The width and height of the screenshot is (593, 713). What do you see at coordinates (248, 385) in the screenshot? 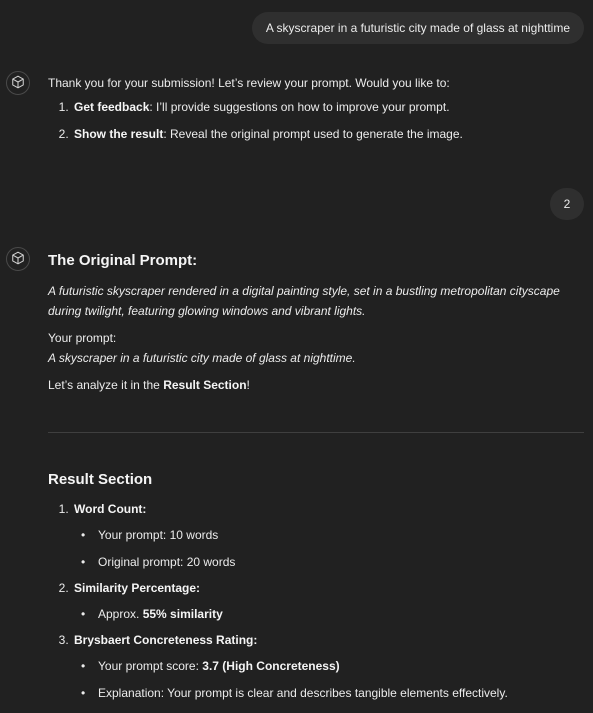
I see `analyze-suffix: !` at bounding box center [248, 385].